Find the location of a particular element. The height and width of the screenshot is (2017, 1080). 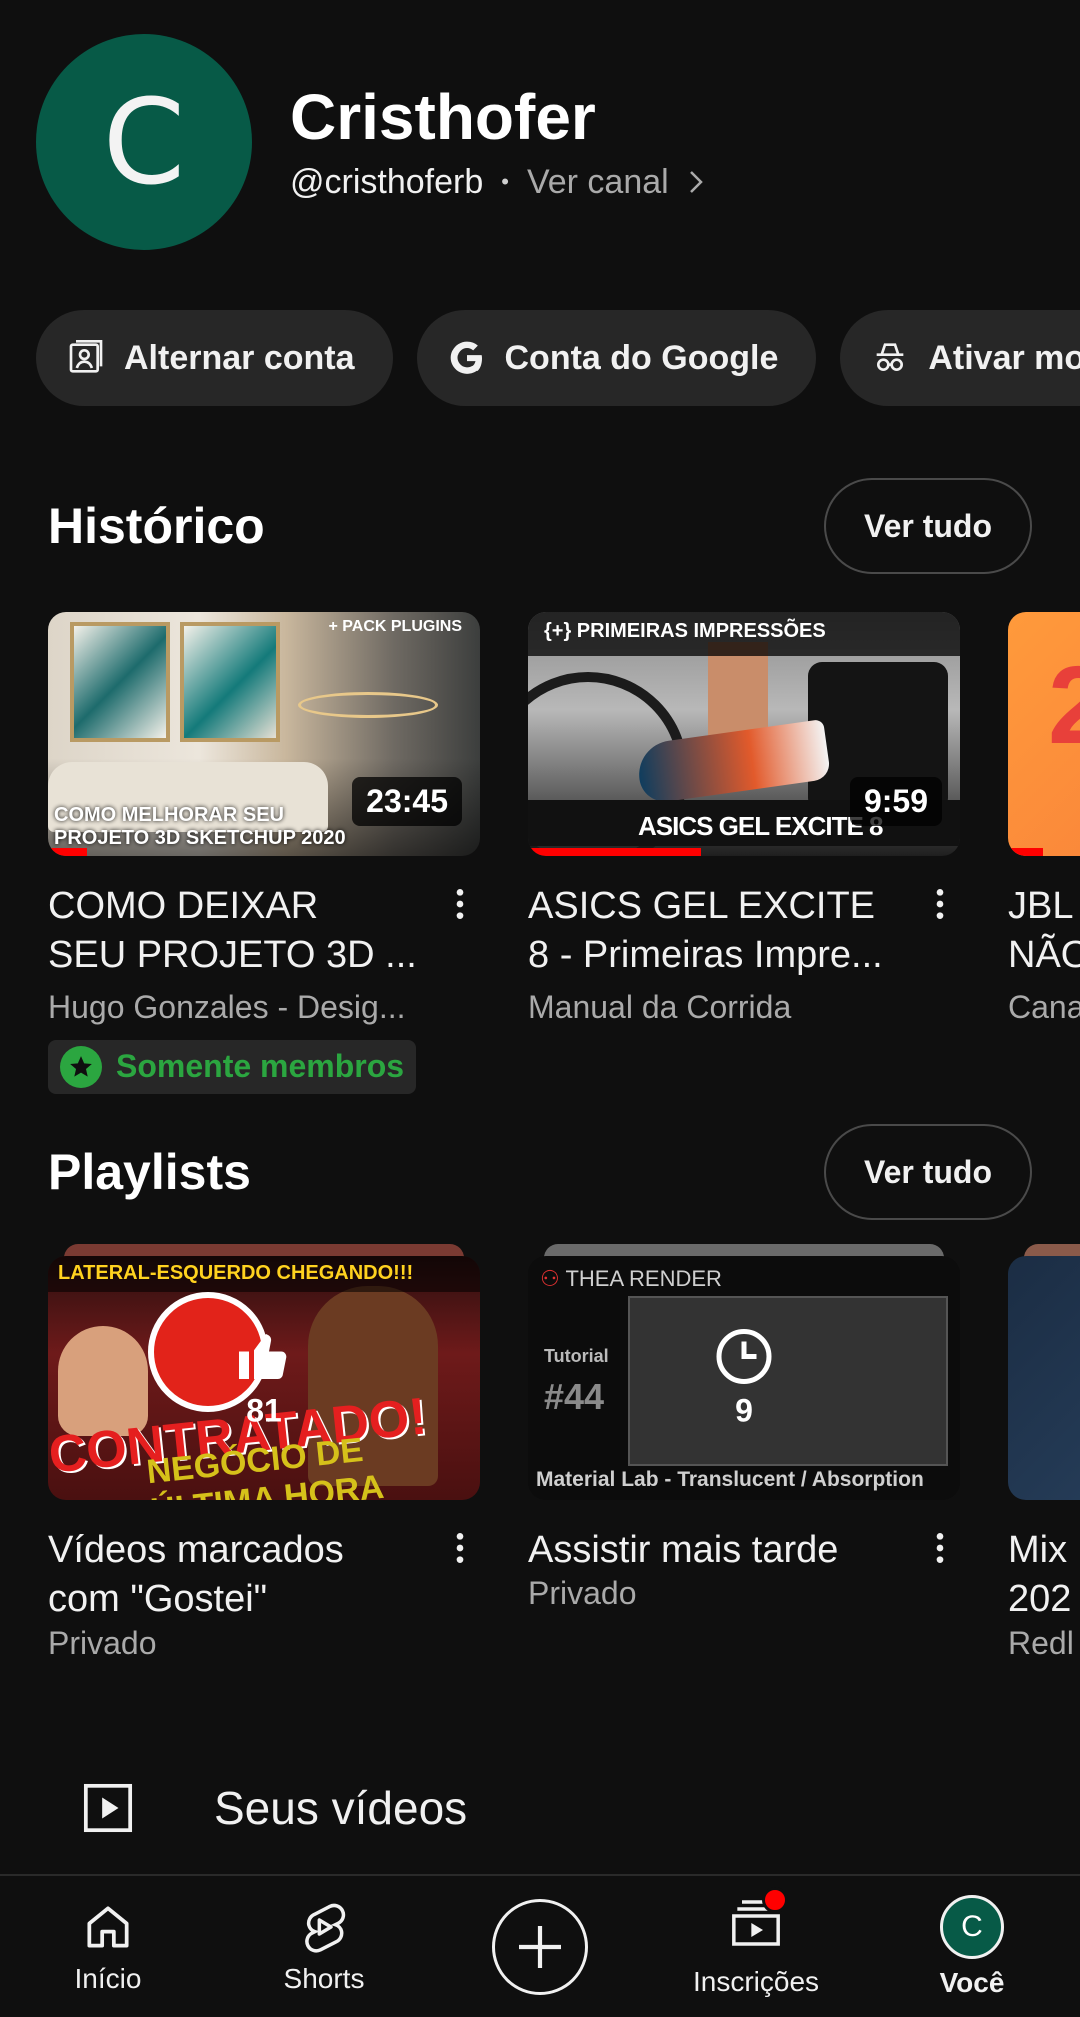

subscriptions-icon-wrap is located at coordinates (758, 1926).